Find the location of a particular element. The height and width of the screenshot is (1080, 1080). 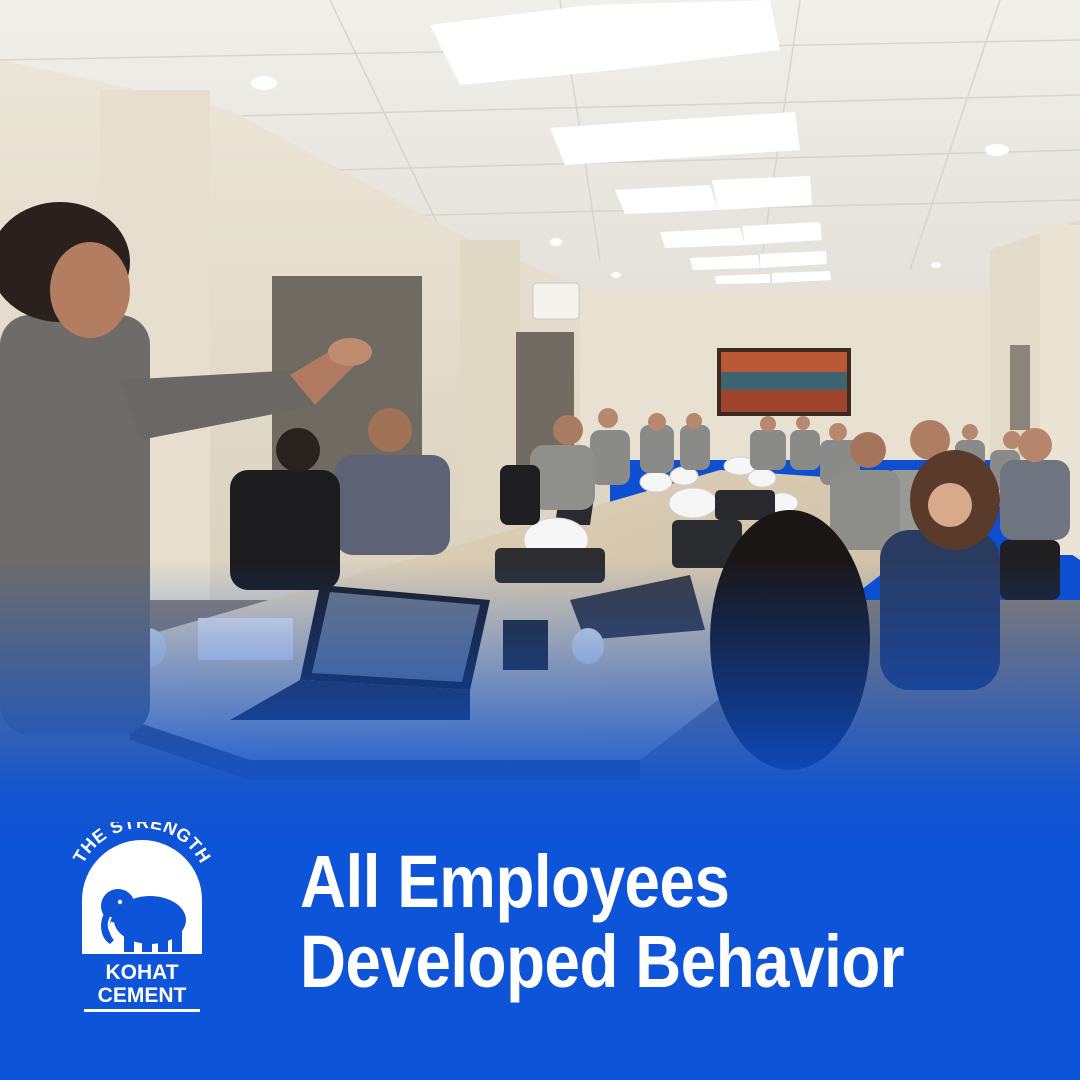

svg-text: CEMENT is located at coordinates (142, 995).